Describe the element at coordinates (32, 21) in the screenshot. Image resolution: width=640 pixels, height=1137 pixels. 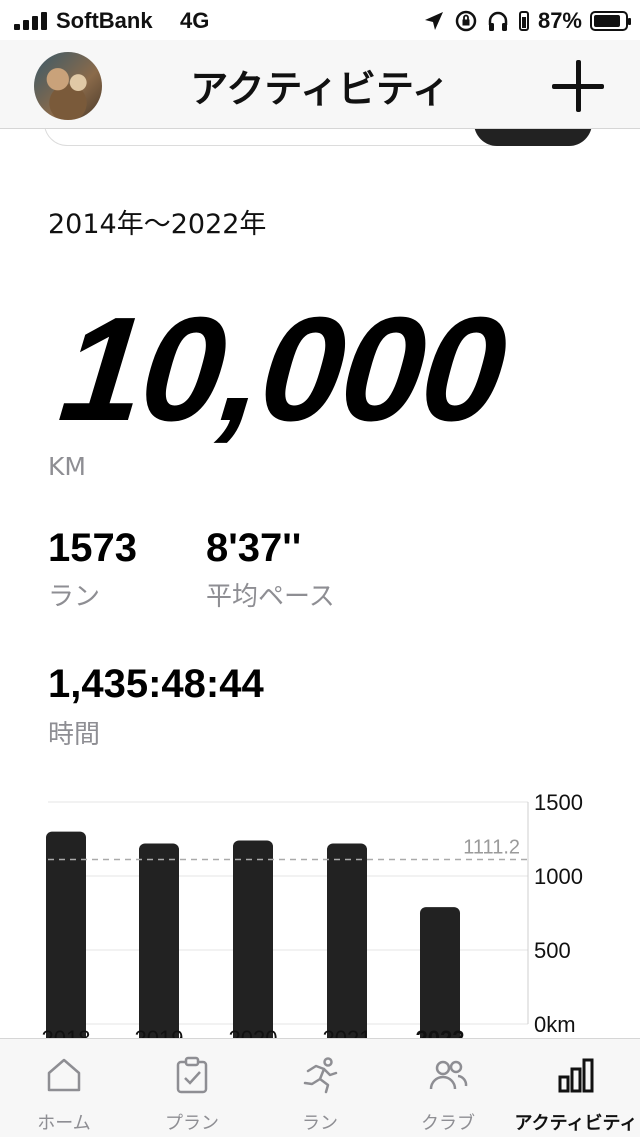
I see `signal-icon` at that location.